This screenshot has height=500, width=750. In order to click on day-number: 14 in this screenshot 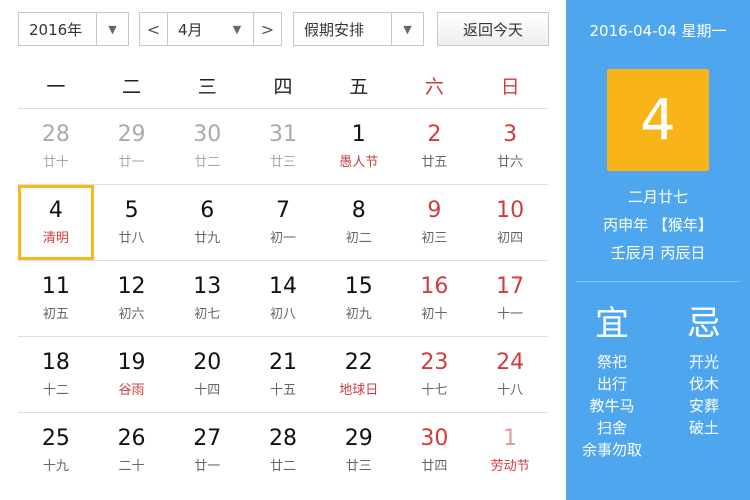, I will do `click(282, 286)`.